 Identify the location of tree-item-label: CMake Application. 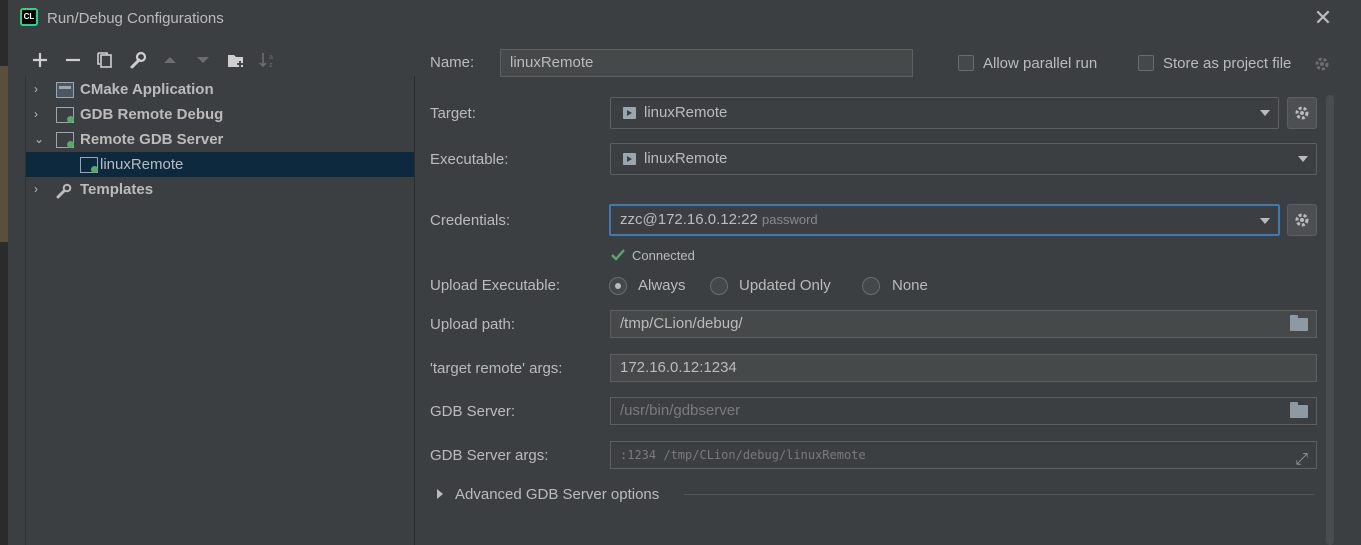
(147, 89).